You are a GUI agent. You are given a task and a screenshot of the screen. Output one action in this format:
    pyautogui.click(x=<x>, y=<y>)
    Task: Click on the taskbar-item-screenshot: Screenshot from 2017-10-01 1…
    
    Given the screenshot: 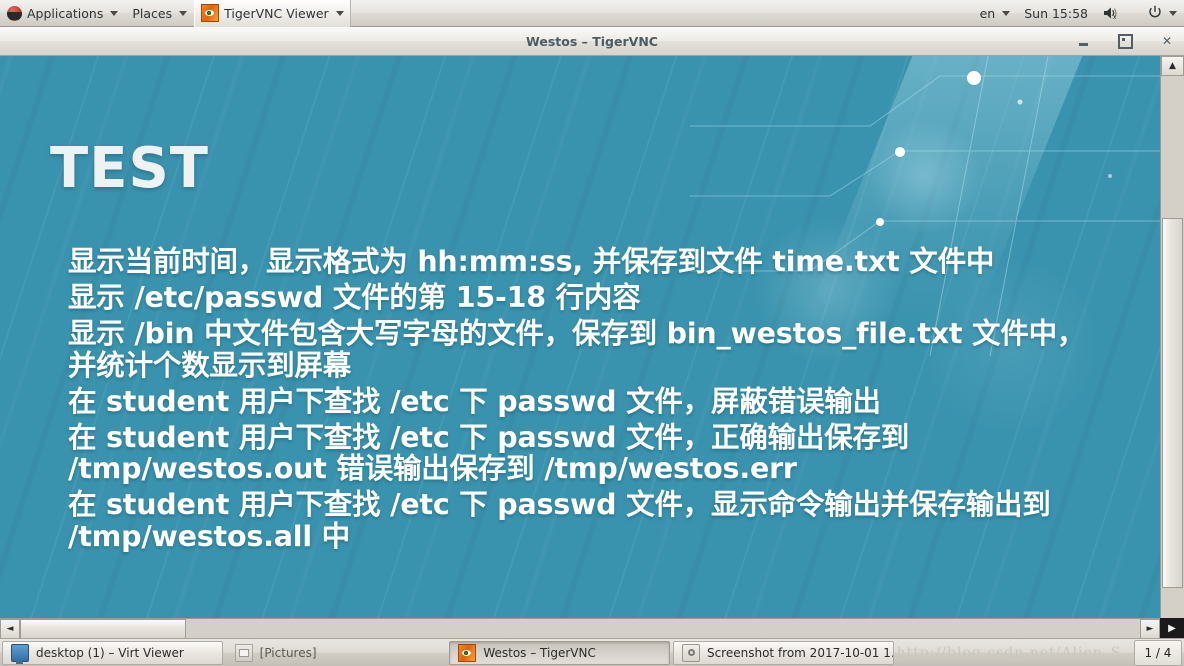 What is the action you would take?
    pyautogui.click(x=783, y=652)
    